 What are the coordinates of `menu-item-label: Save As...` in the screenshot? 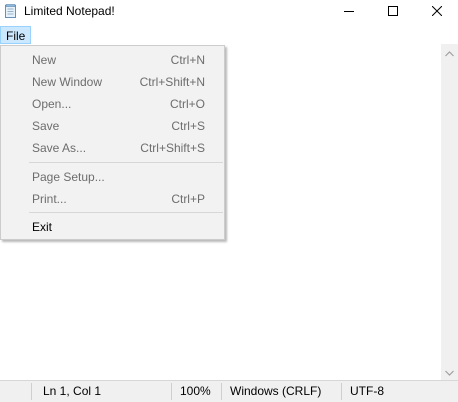 It's located at (59, 148).